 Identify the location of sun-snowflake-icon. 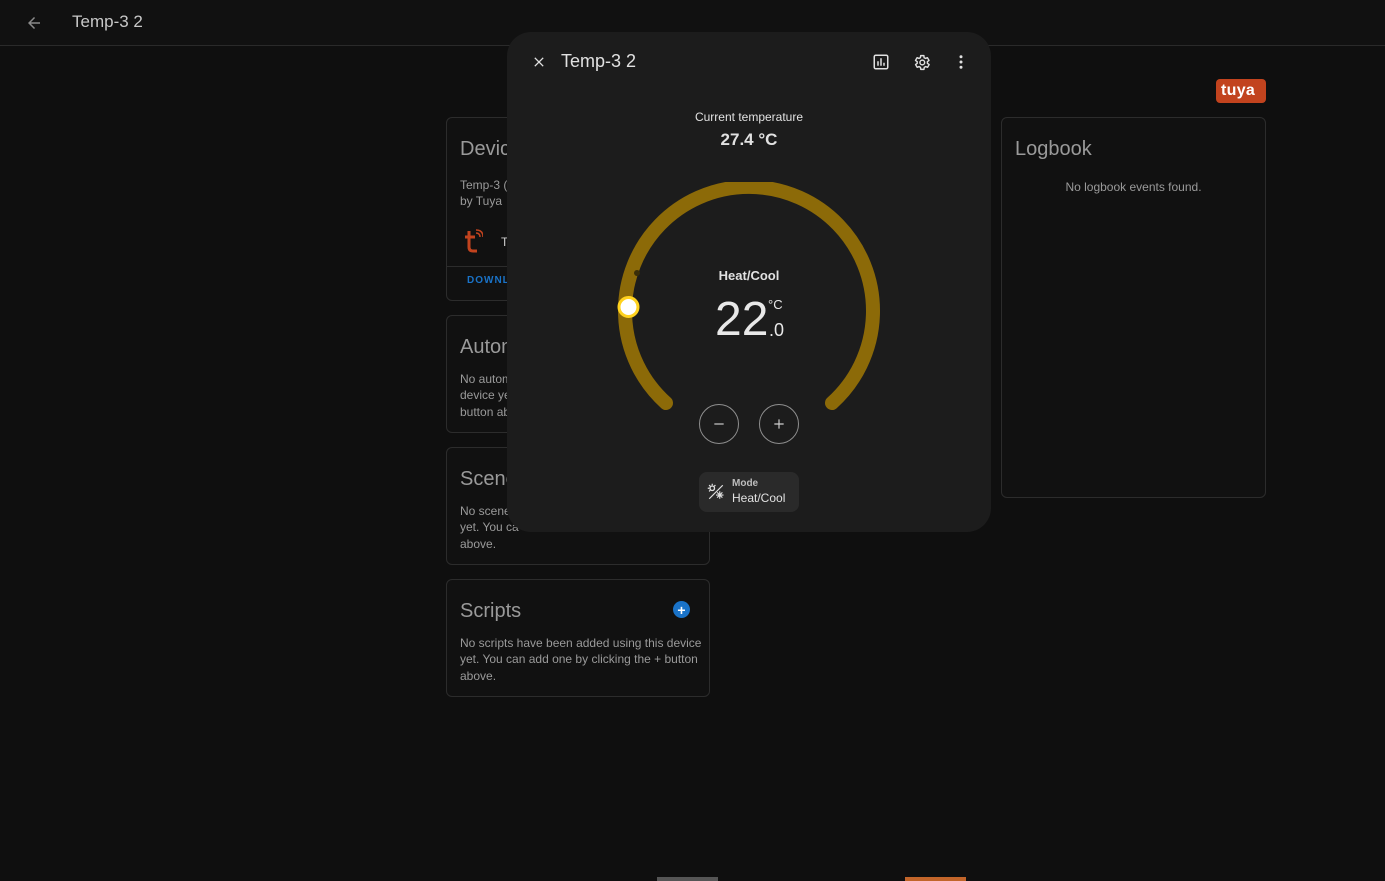
(715, 491).